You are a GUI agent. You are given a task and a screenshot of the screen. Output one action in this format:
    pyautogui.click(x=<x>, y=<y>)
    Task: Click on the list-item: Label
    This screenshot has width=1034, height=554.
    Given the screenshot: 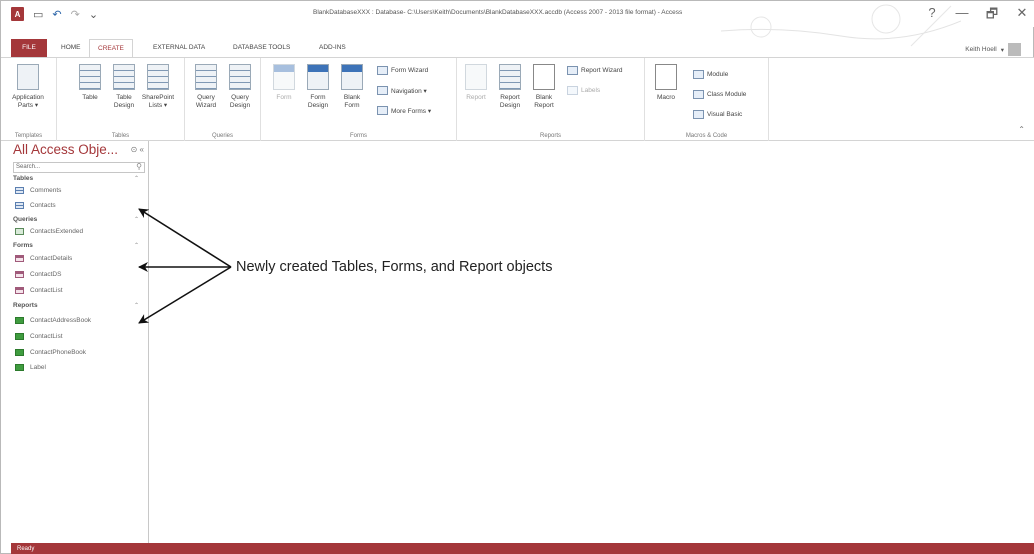 What is the action you would take?
    pyautogui.click(x=30, y=367)
    